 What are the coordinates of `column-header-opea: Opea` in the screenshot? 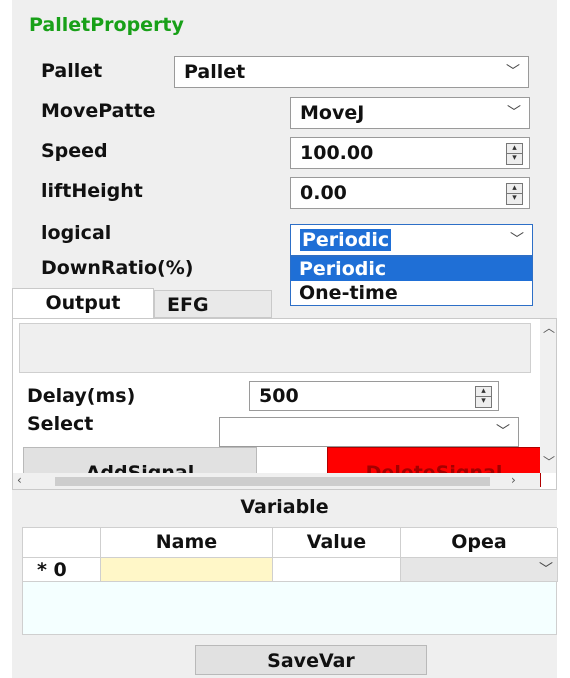 It's located at (479, 543).